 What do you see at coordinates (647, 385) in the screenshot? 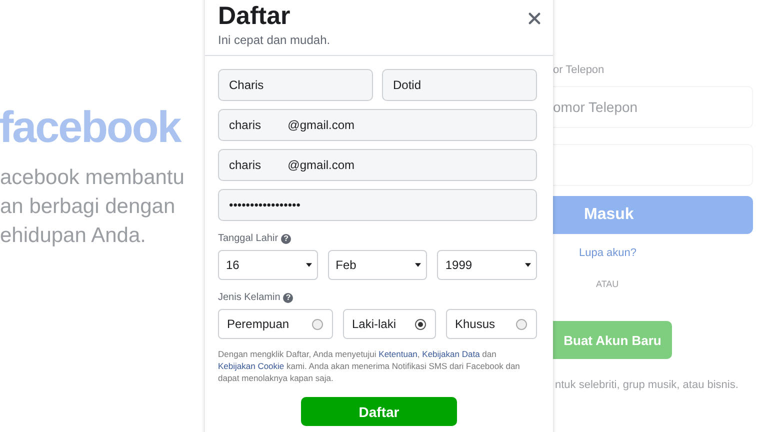
I see `page-text: ntuk selebriti, grup musik, atau bisnis.` at bounding box center [647, 385].